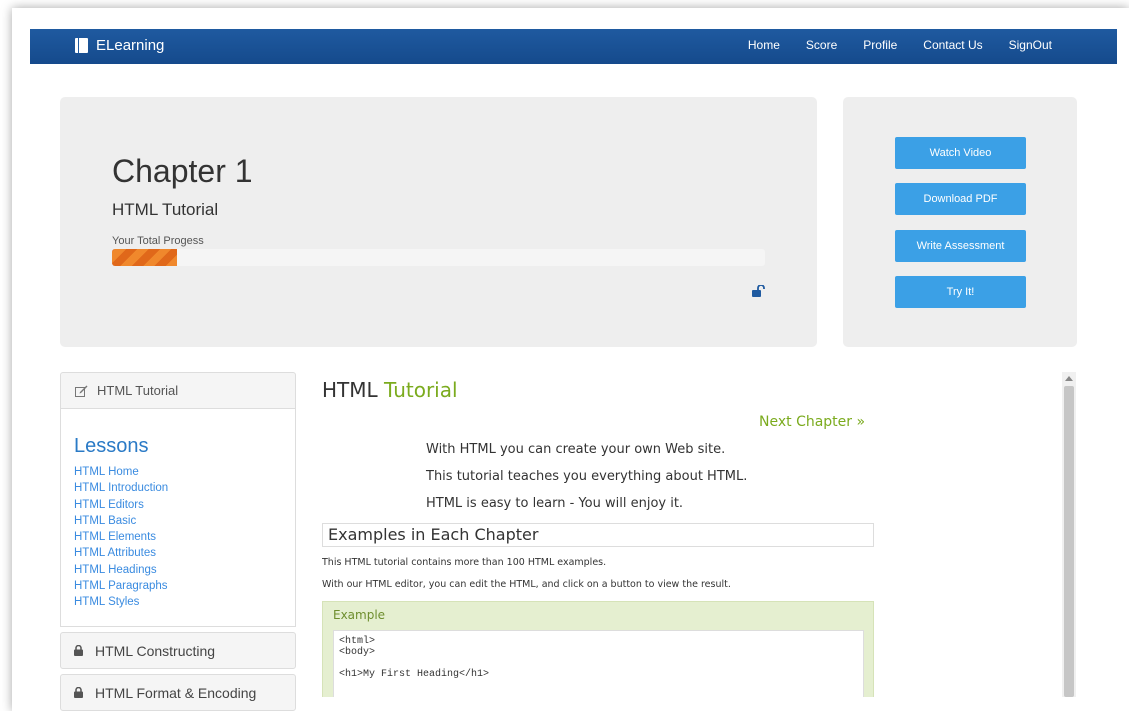 Image resolution: width=1129 pixels, height=711 pixels. I want to click on write-assessment-button: Write Assessment, so click(960, 246).